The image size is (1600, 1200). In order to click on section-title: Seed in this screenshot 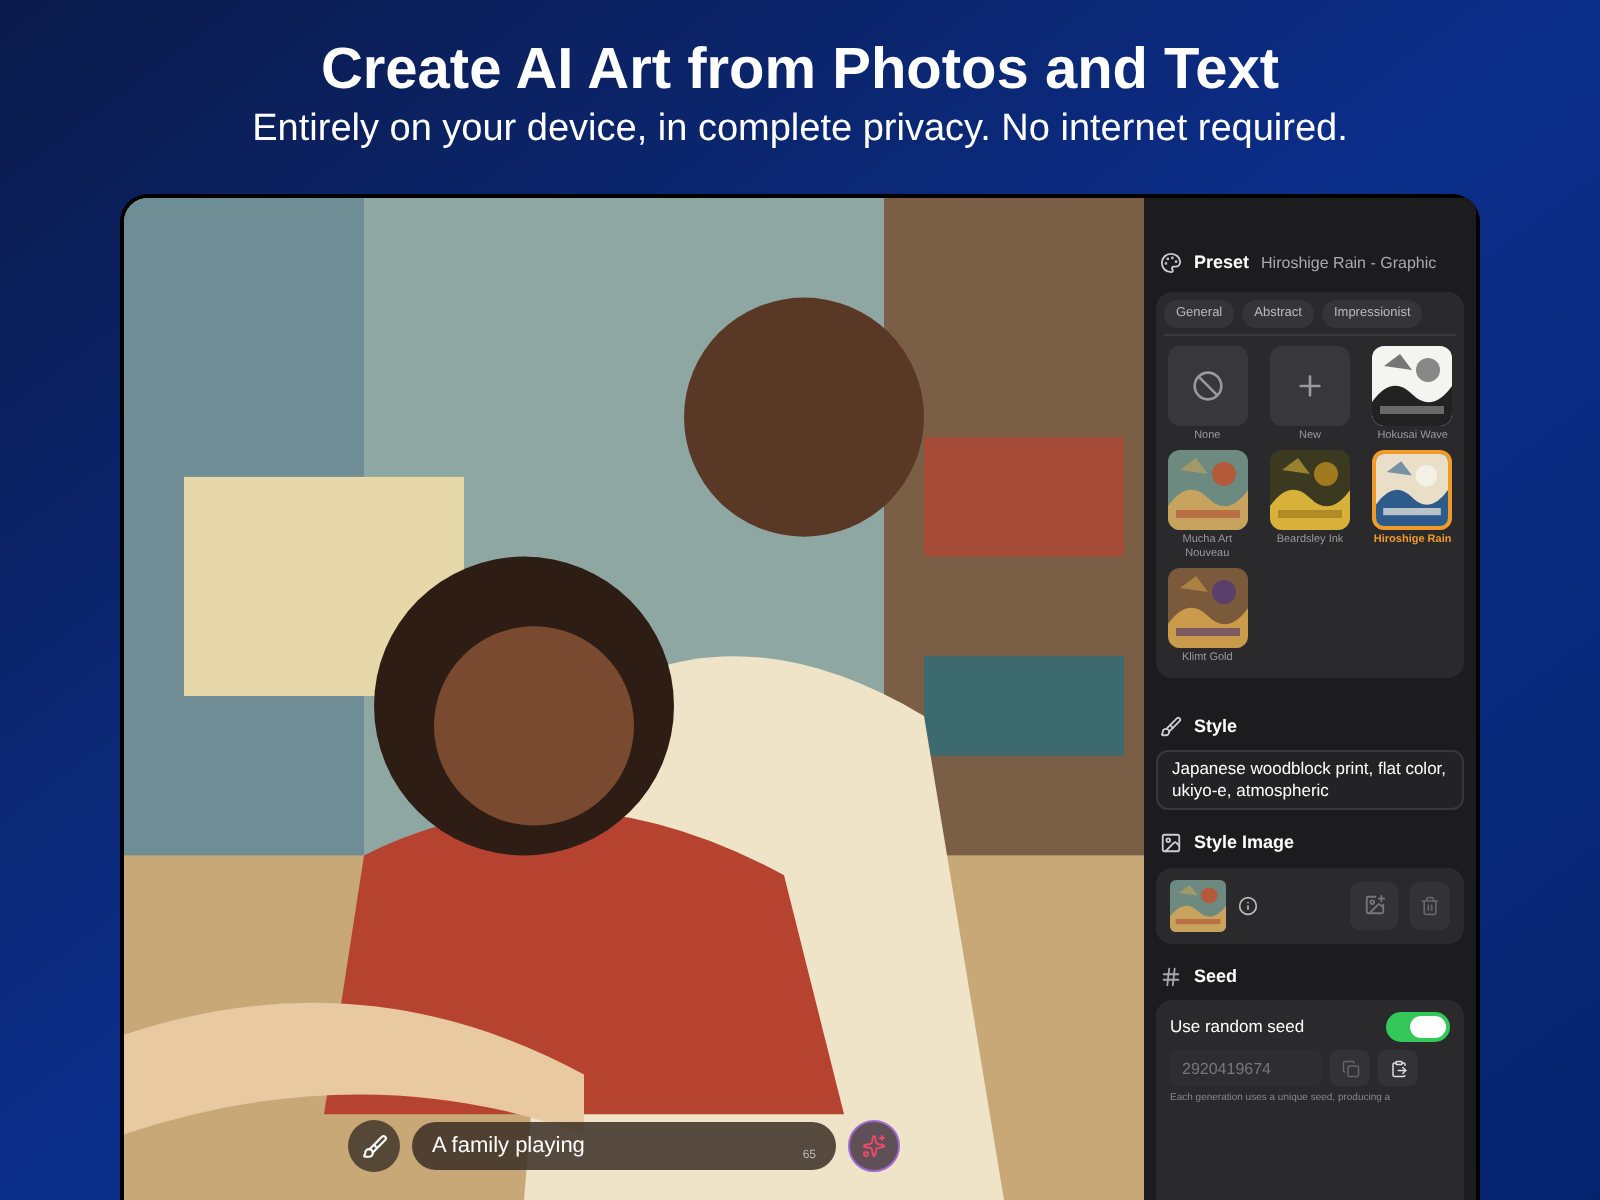, I will do `click(1216, 976)`.